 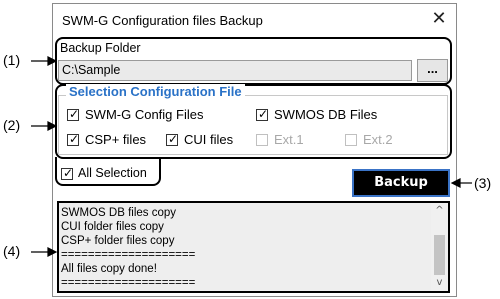 What do you see at coordinates (455, 183) in the screenshot?
I see `arrow-3-head-icon` at bounding box center [455, 183].